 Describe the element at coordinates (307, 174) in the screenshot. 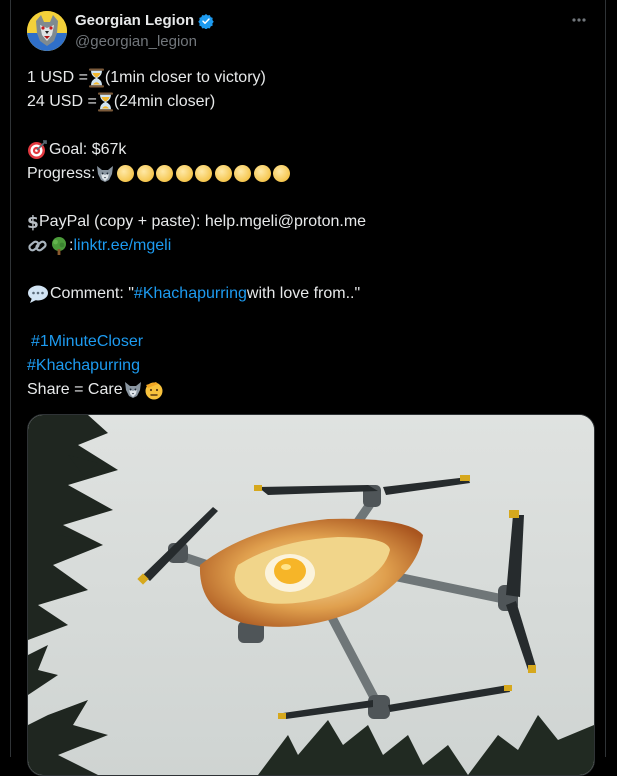

I see `progress-line: Progress:` at that location.